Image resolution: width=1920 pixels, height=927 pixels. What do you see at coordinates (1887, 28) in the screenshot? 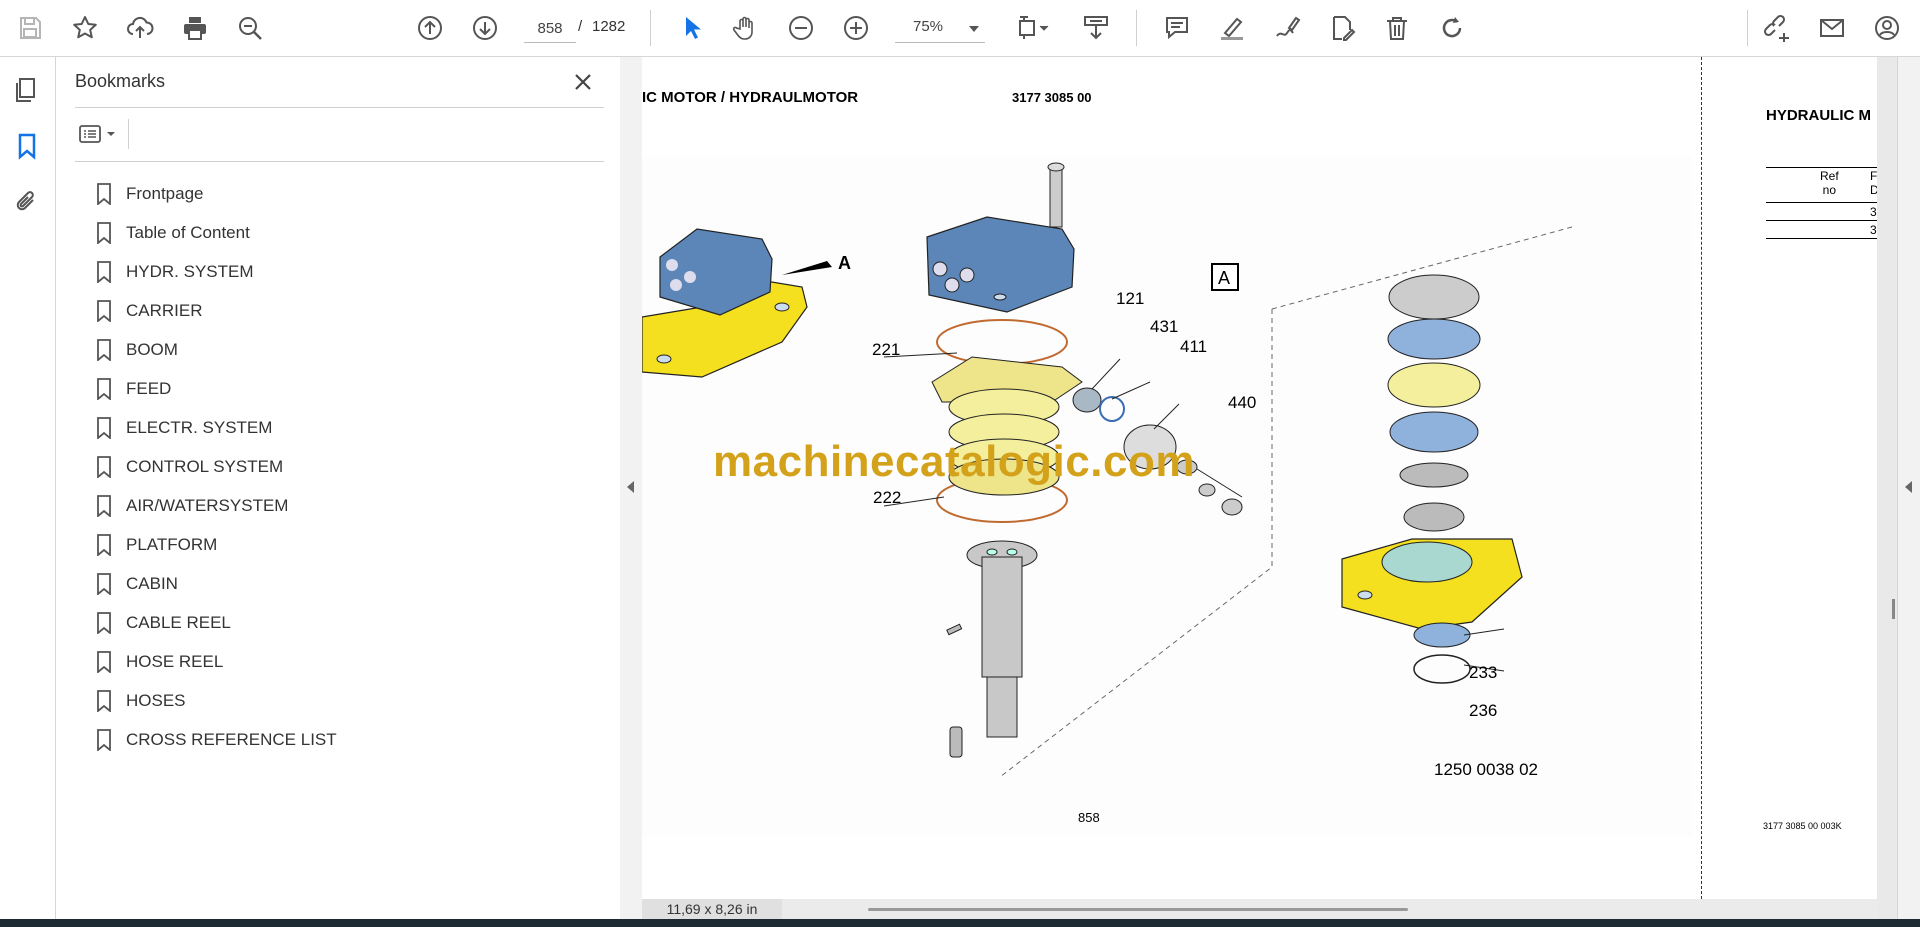
I see `account-icon` at bounding box center [1887, 28].